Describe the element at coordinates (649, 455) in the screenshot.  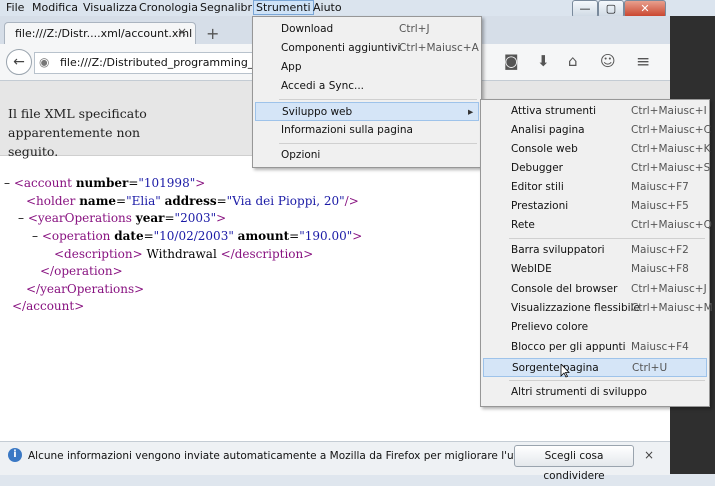
I see `notification-close-icon: ×` at that location.